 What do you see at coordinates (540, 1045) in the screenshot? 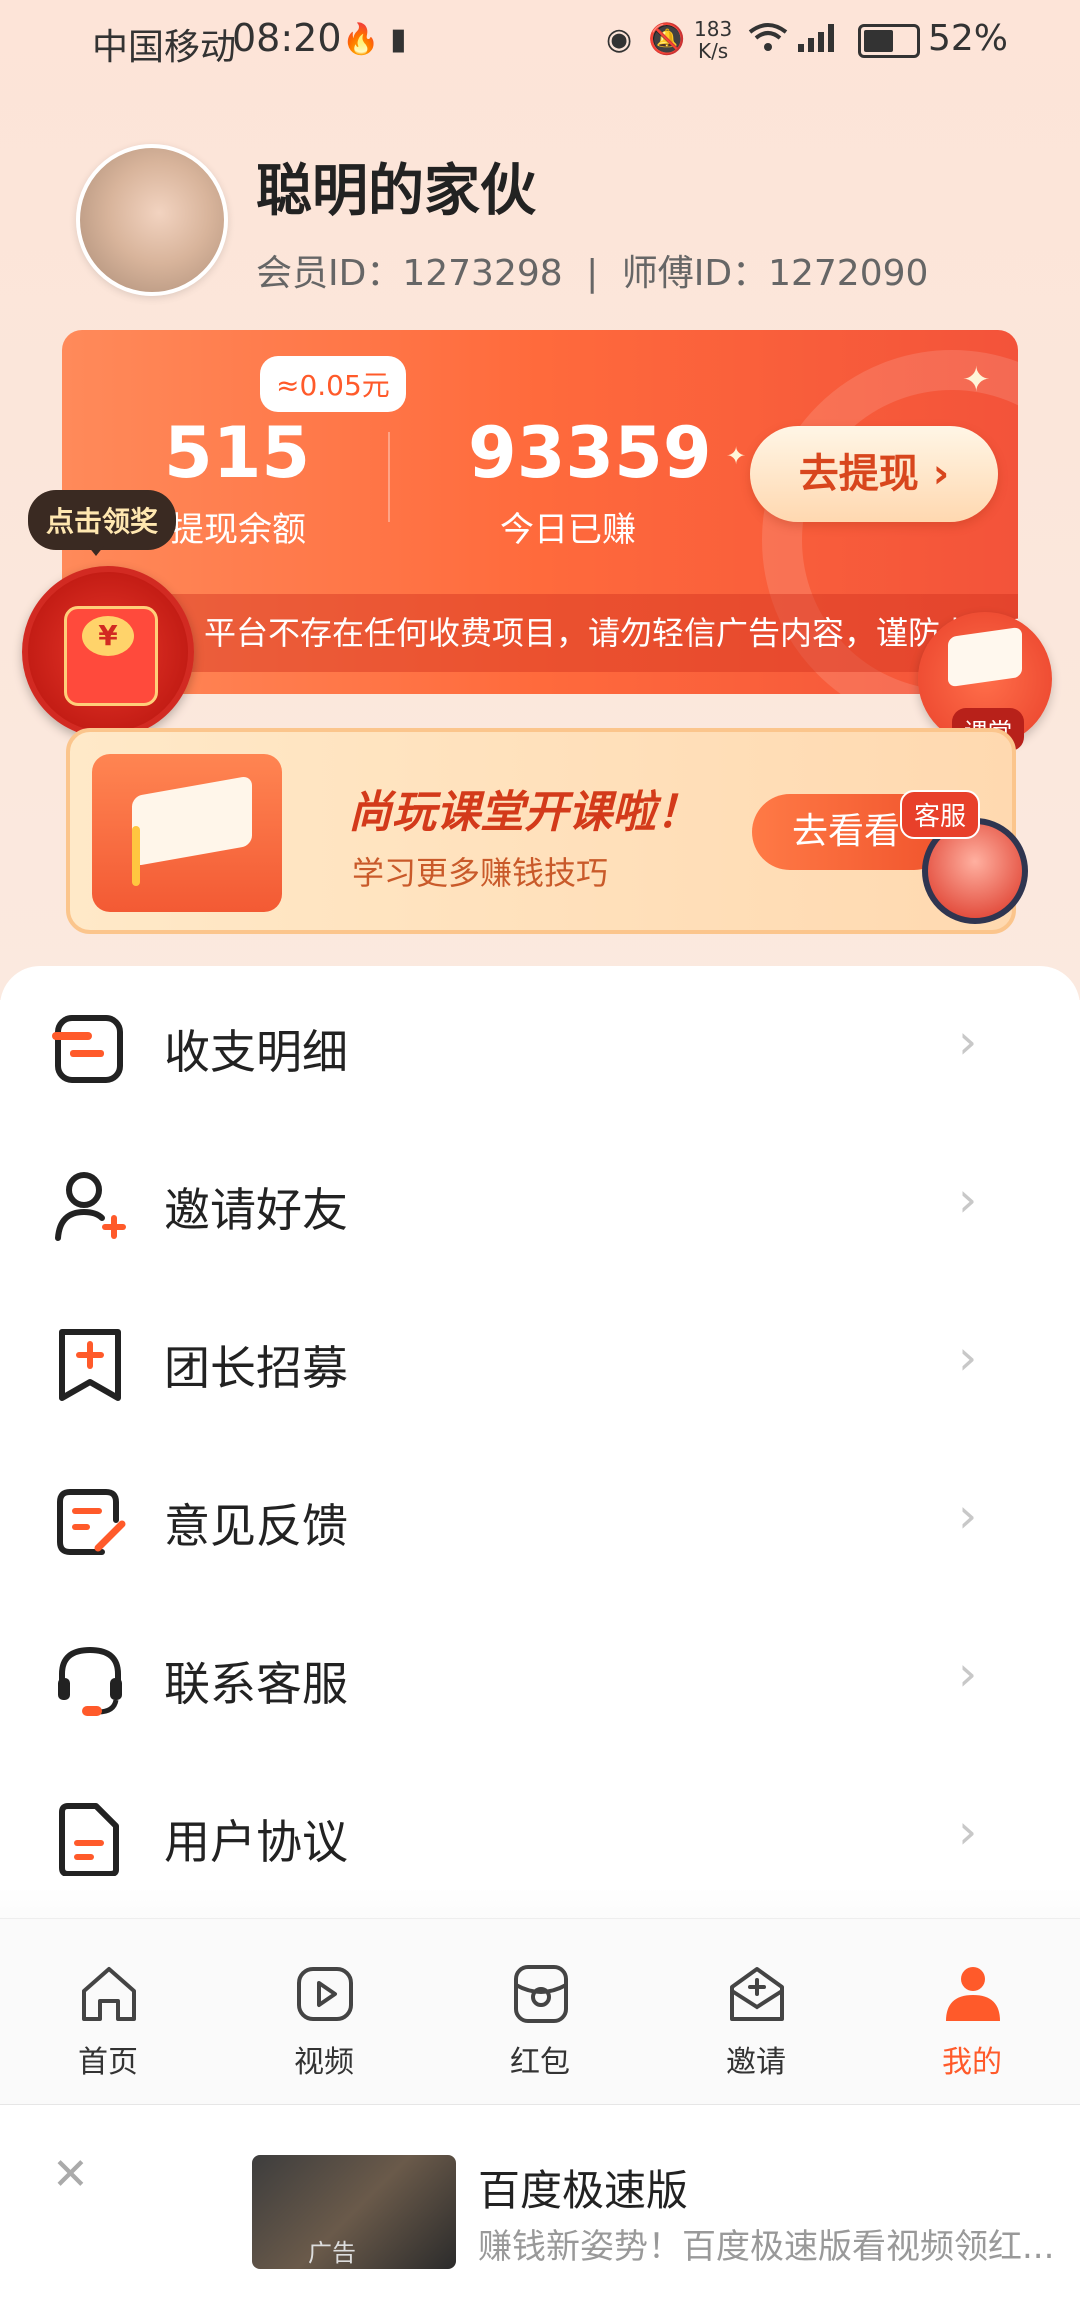
I see `menu-item-transactions: 收支明细 ›` at bounding box center [540, 1045].